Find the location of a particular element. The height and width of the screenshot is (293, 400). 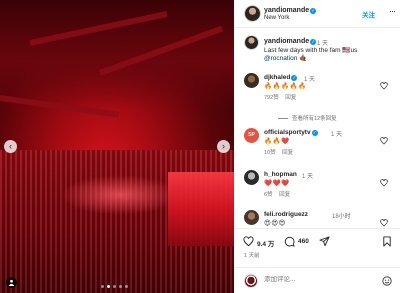

comment-meta: 6赞 回复 is located at coordinates (279, 194).